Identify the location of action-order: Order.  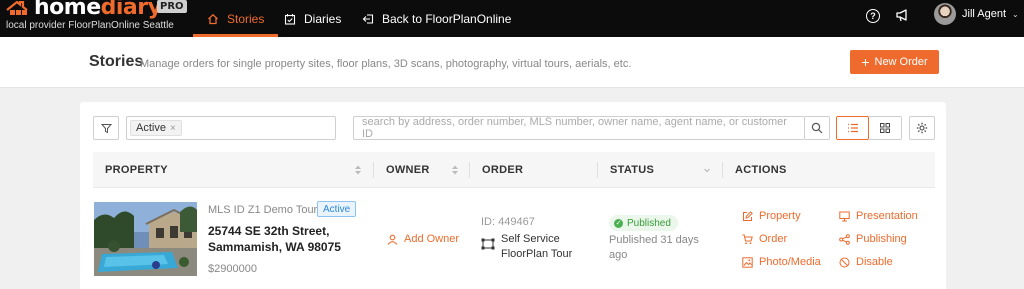
(764, 239).